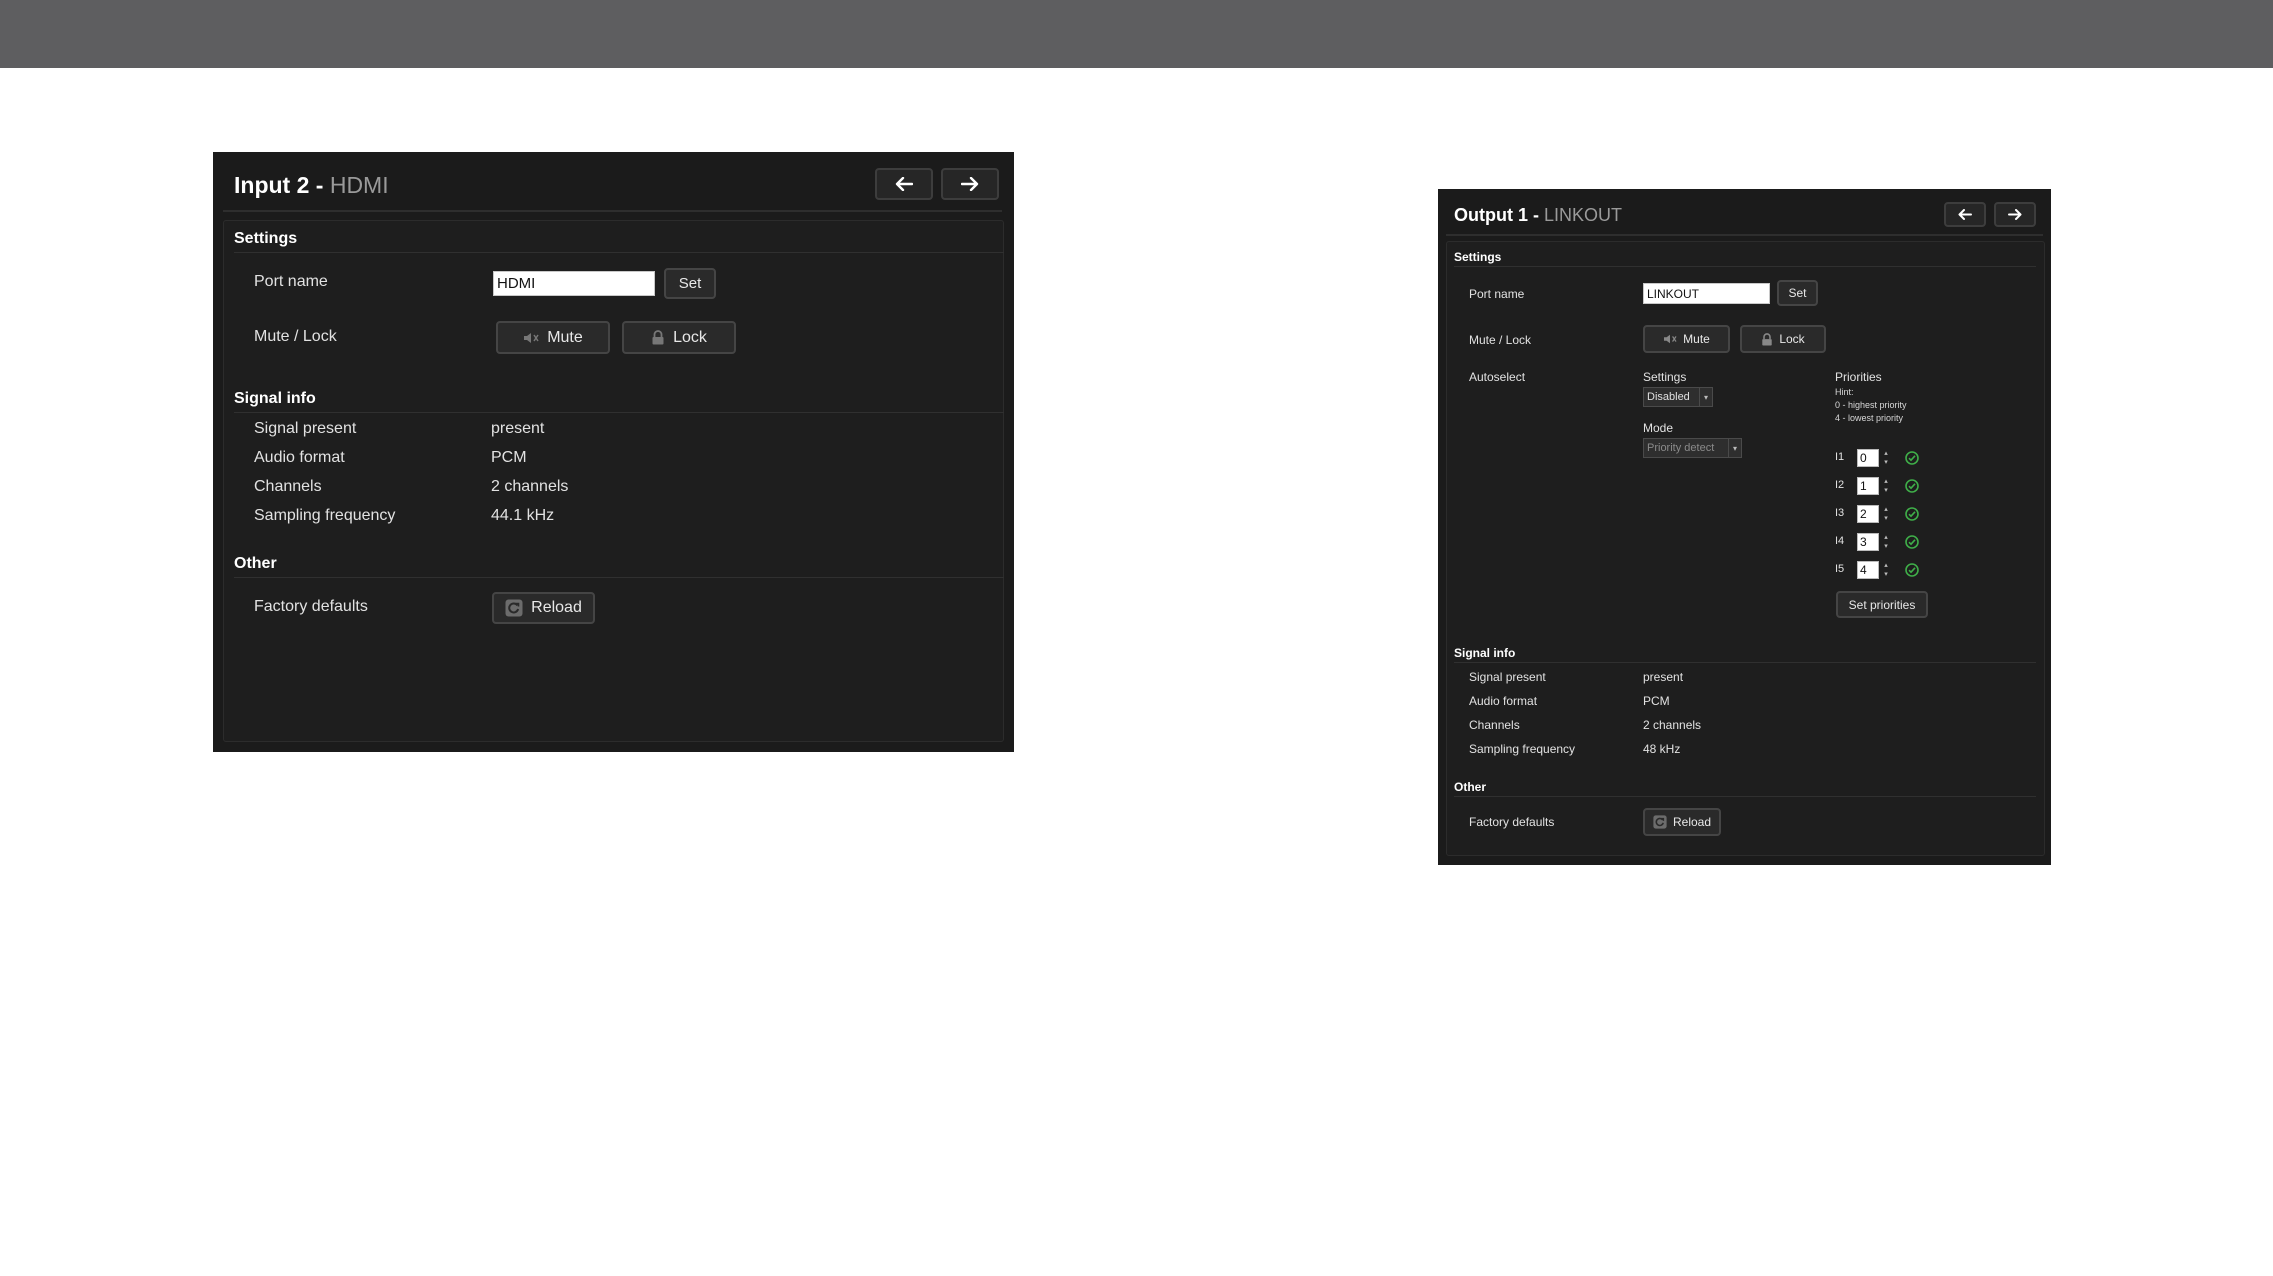  I want to click on priority-input-label: I5, so click(1840, 569).